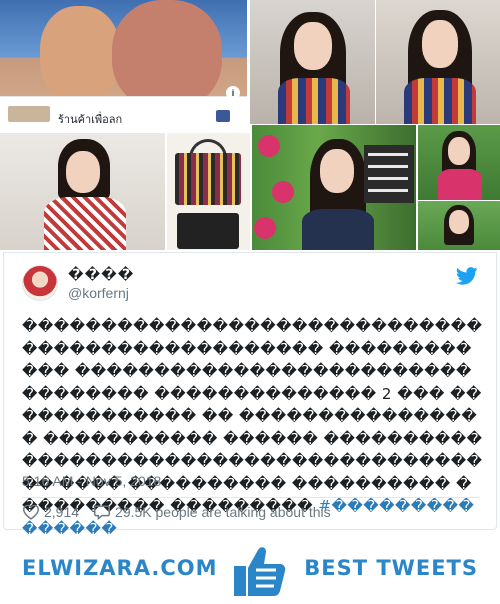 The height and width of the screenshot is (604, 500). Describe the element at coordinates (31, 512) in the screenshot. I see `heart-icon` at that location.